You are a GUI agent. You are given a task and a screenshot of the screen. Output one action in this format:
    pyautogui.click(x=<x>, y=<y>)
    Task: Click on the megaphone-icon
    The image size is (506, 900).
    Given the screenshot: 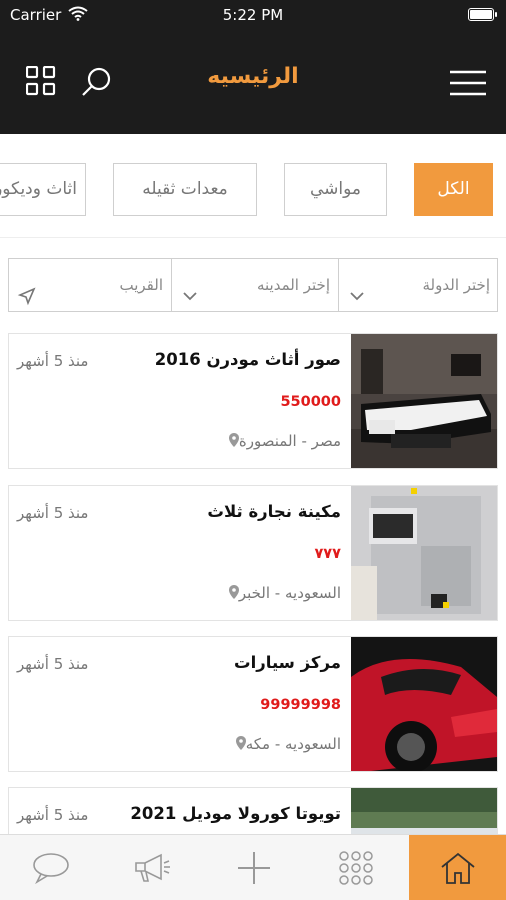 What is the action you would take?
    pyautogui.click(x=152, y=867)
    